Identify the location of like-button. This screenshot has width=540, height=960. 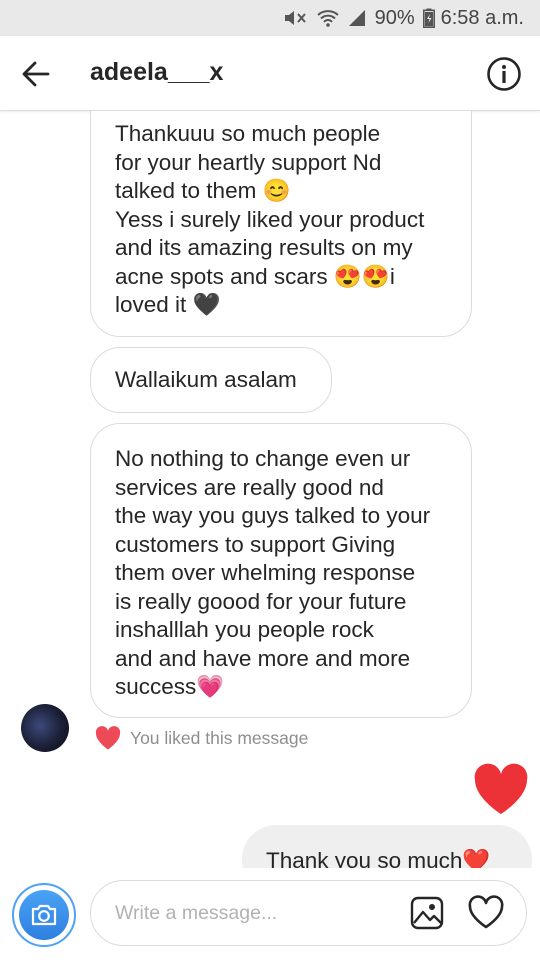
(486, 913).